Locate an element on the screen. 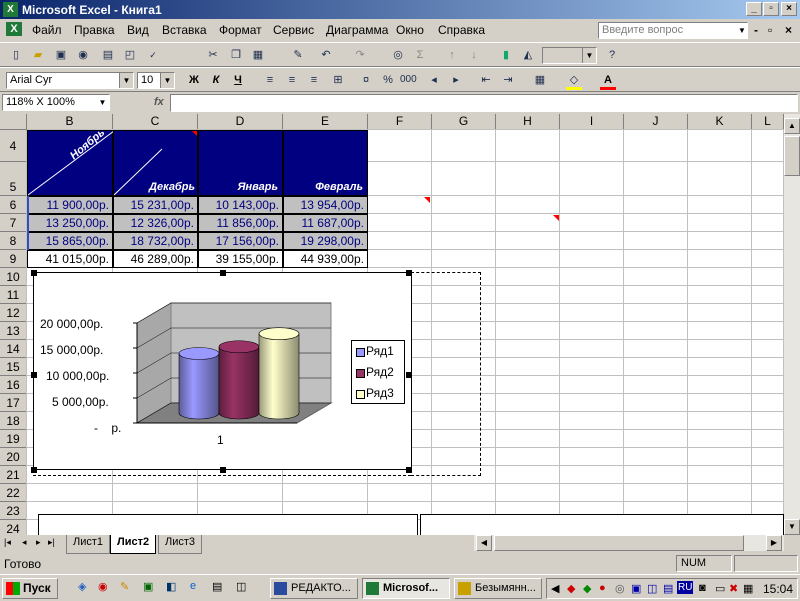  font-color-icon: A is located at coordinates (608, 81).